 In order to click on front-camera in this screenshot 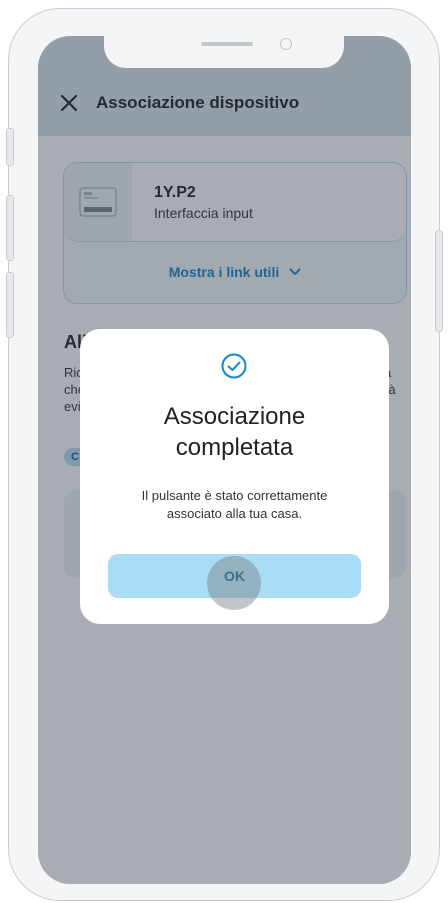, I will do `click(286, 44)`.